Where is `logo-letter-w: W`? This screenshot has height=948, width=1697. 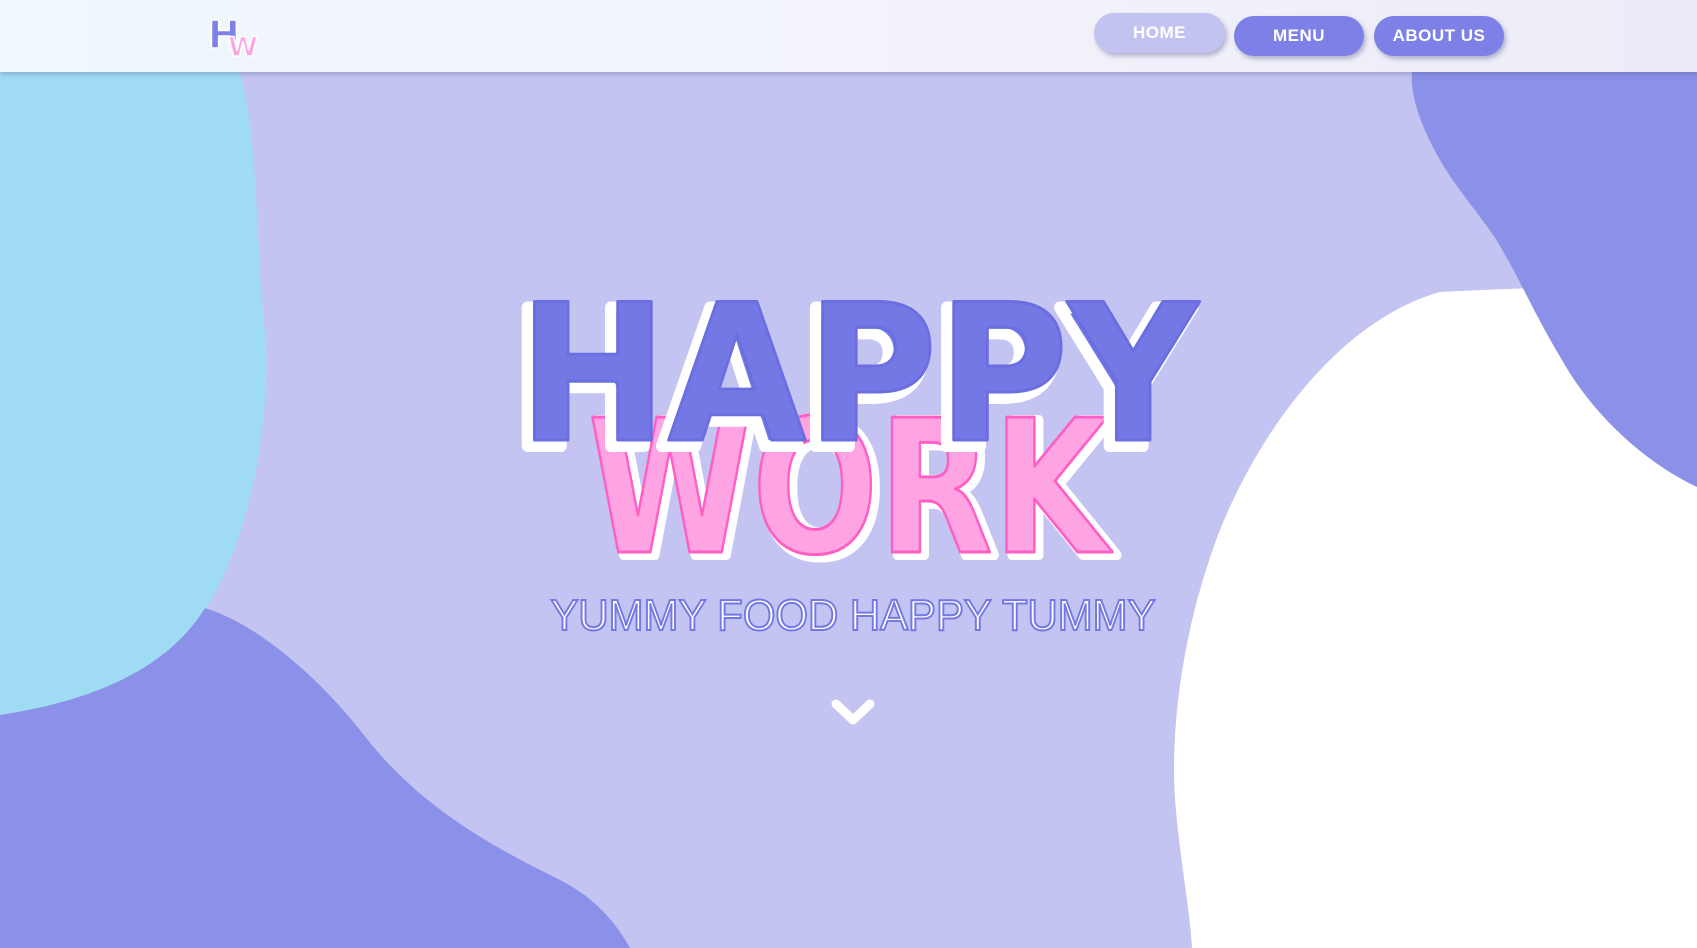
logo-letter-w: W is located at coordinates (243, 45).